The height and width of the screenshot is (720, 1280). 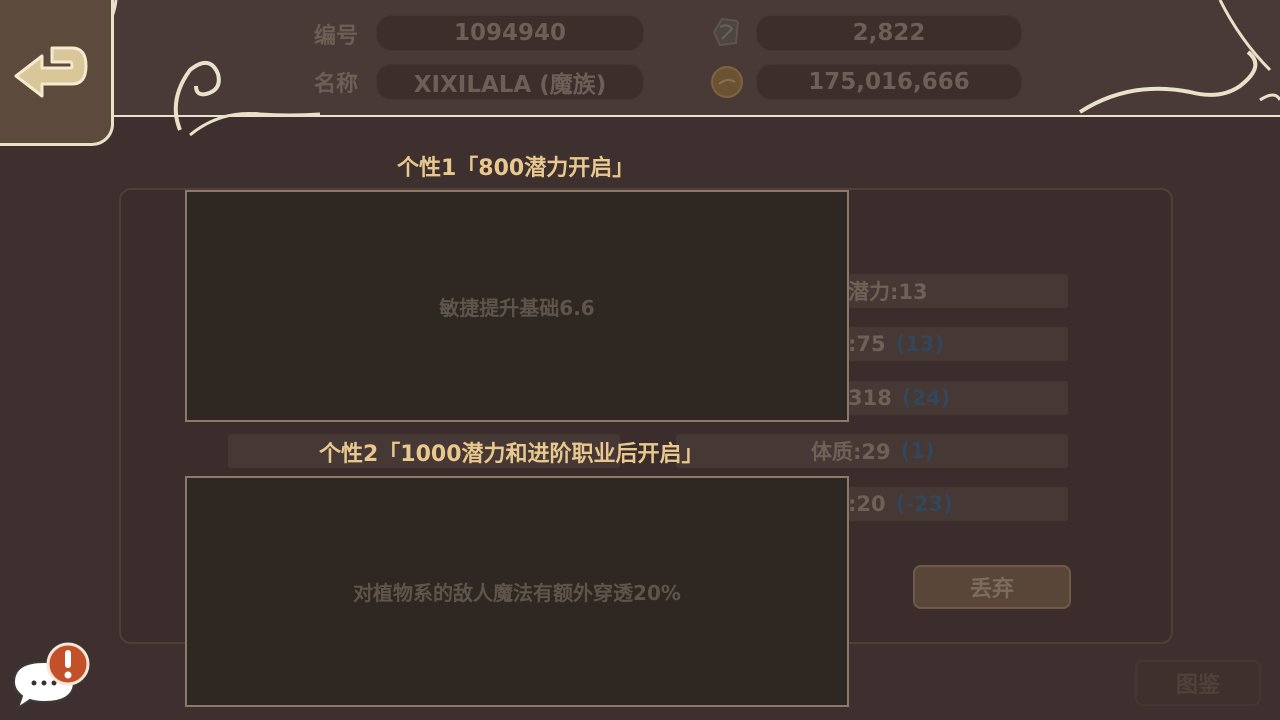 I want to click on stat-text: :75, so click(x=867, y=344).